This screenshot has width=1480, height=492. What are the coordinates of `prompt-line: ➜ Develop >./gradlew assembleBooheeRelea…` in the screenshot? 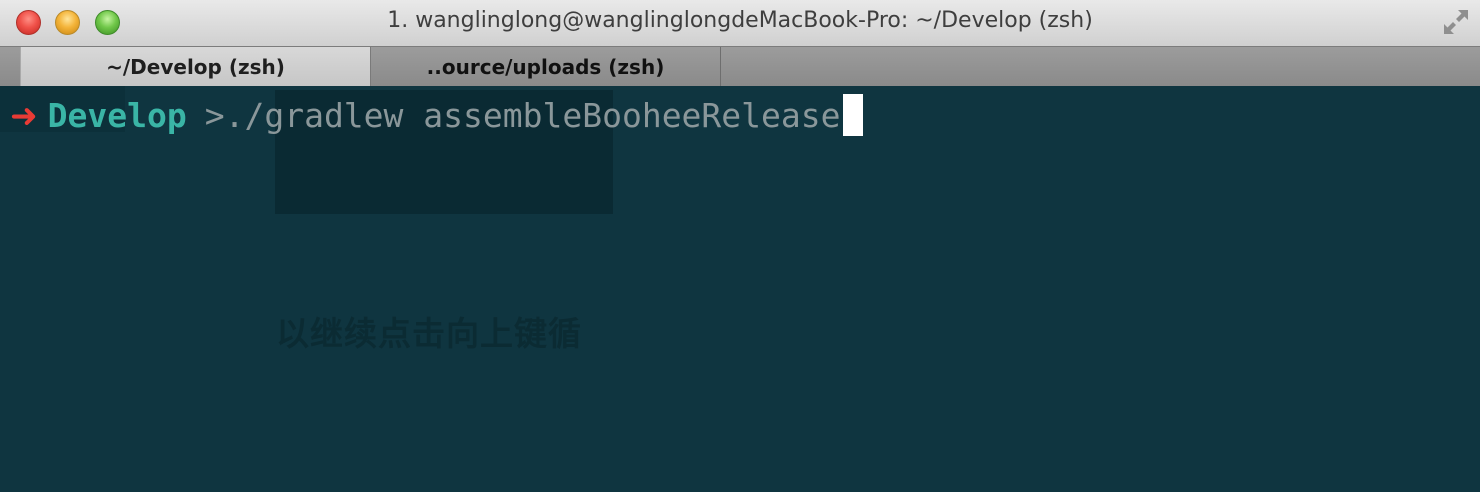 It's located at (436, 115).